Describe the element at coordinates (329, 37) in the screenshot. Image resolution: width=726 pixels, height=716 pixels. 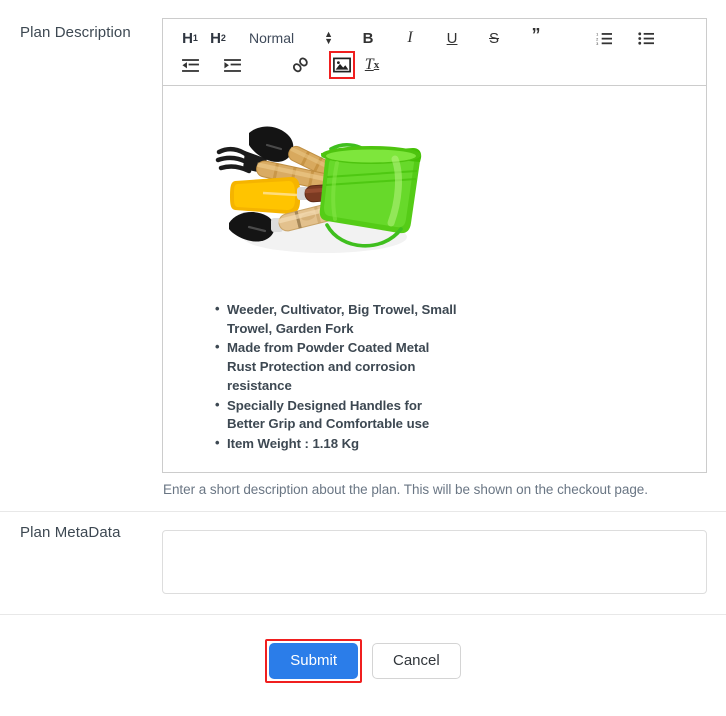
I see `chevron-up-down-icon: ▲ ▼` at that location.